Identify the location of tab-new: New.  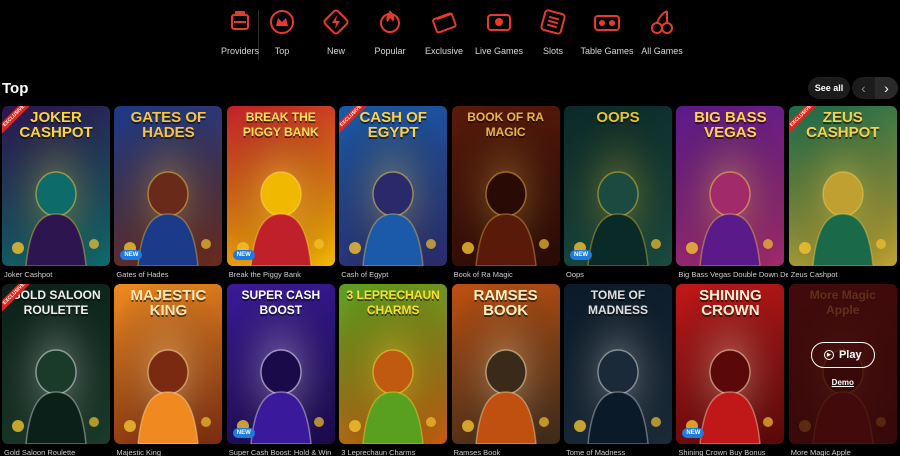
(336, 35).